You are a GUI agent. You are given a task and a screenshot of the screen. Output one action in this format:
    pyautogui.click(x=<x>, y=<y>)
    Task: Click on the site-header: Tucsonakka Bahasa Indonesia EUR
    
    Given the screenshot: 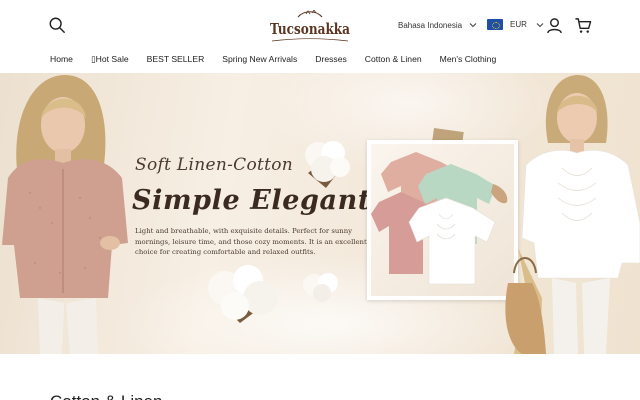 What is the action you would take?
    pyautogui.click(x=320, y=25)
    